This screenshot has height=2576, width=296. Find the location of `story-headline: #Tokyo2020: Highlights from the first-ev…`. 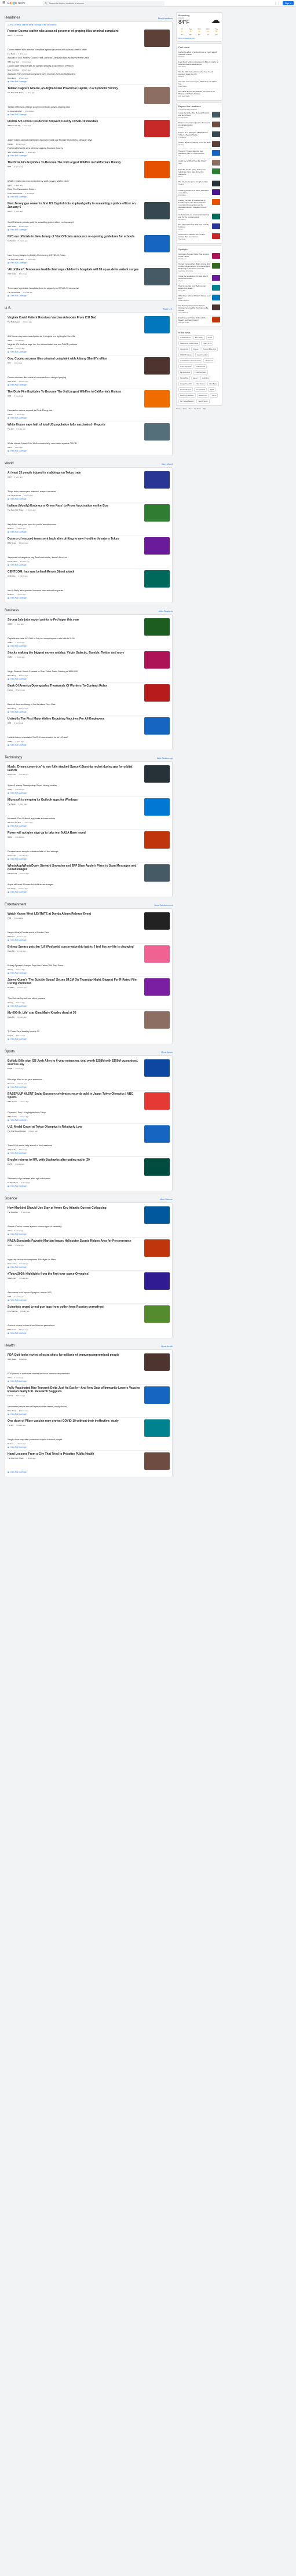

story-headline: #Tokyo2020: Highlights from the first-ev… is located at coordinates (75, 1274).